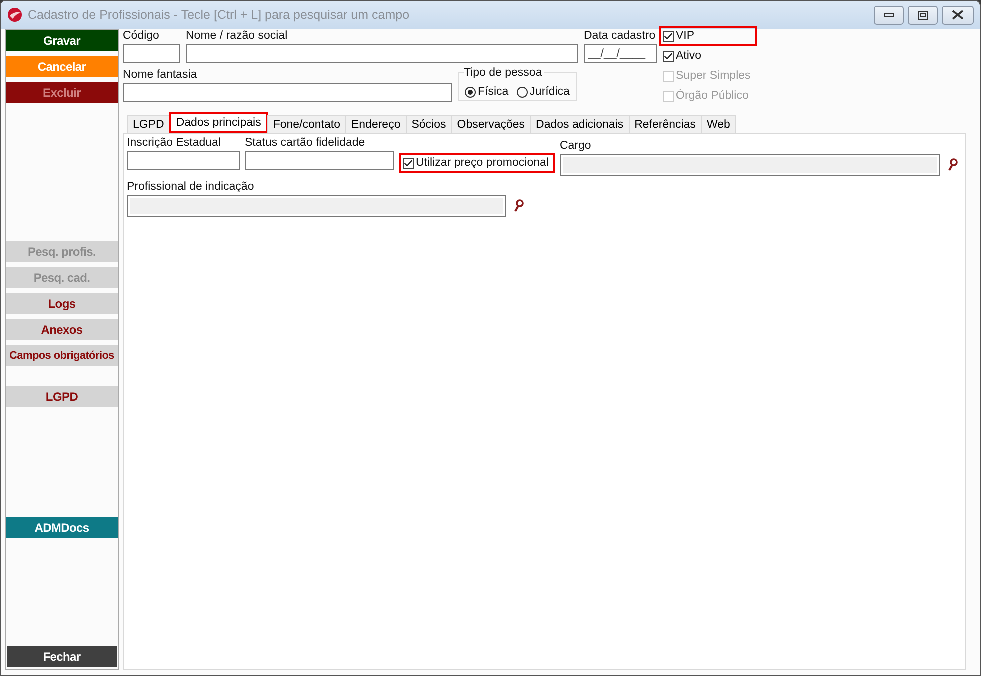 Image resolution: width=981 pixels, height=676 pixels. I want to click on minimize-icon, so click(889, 15).